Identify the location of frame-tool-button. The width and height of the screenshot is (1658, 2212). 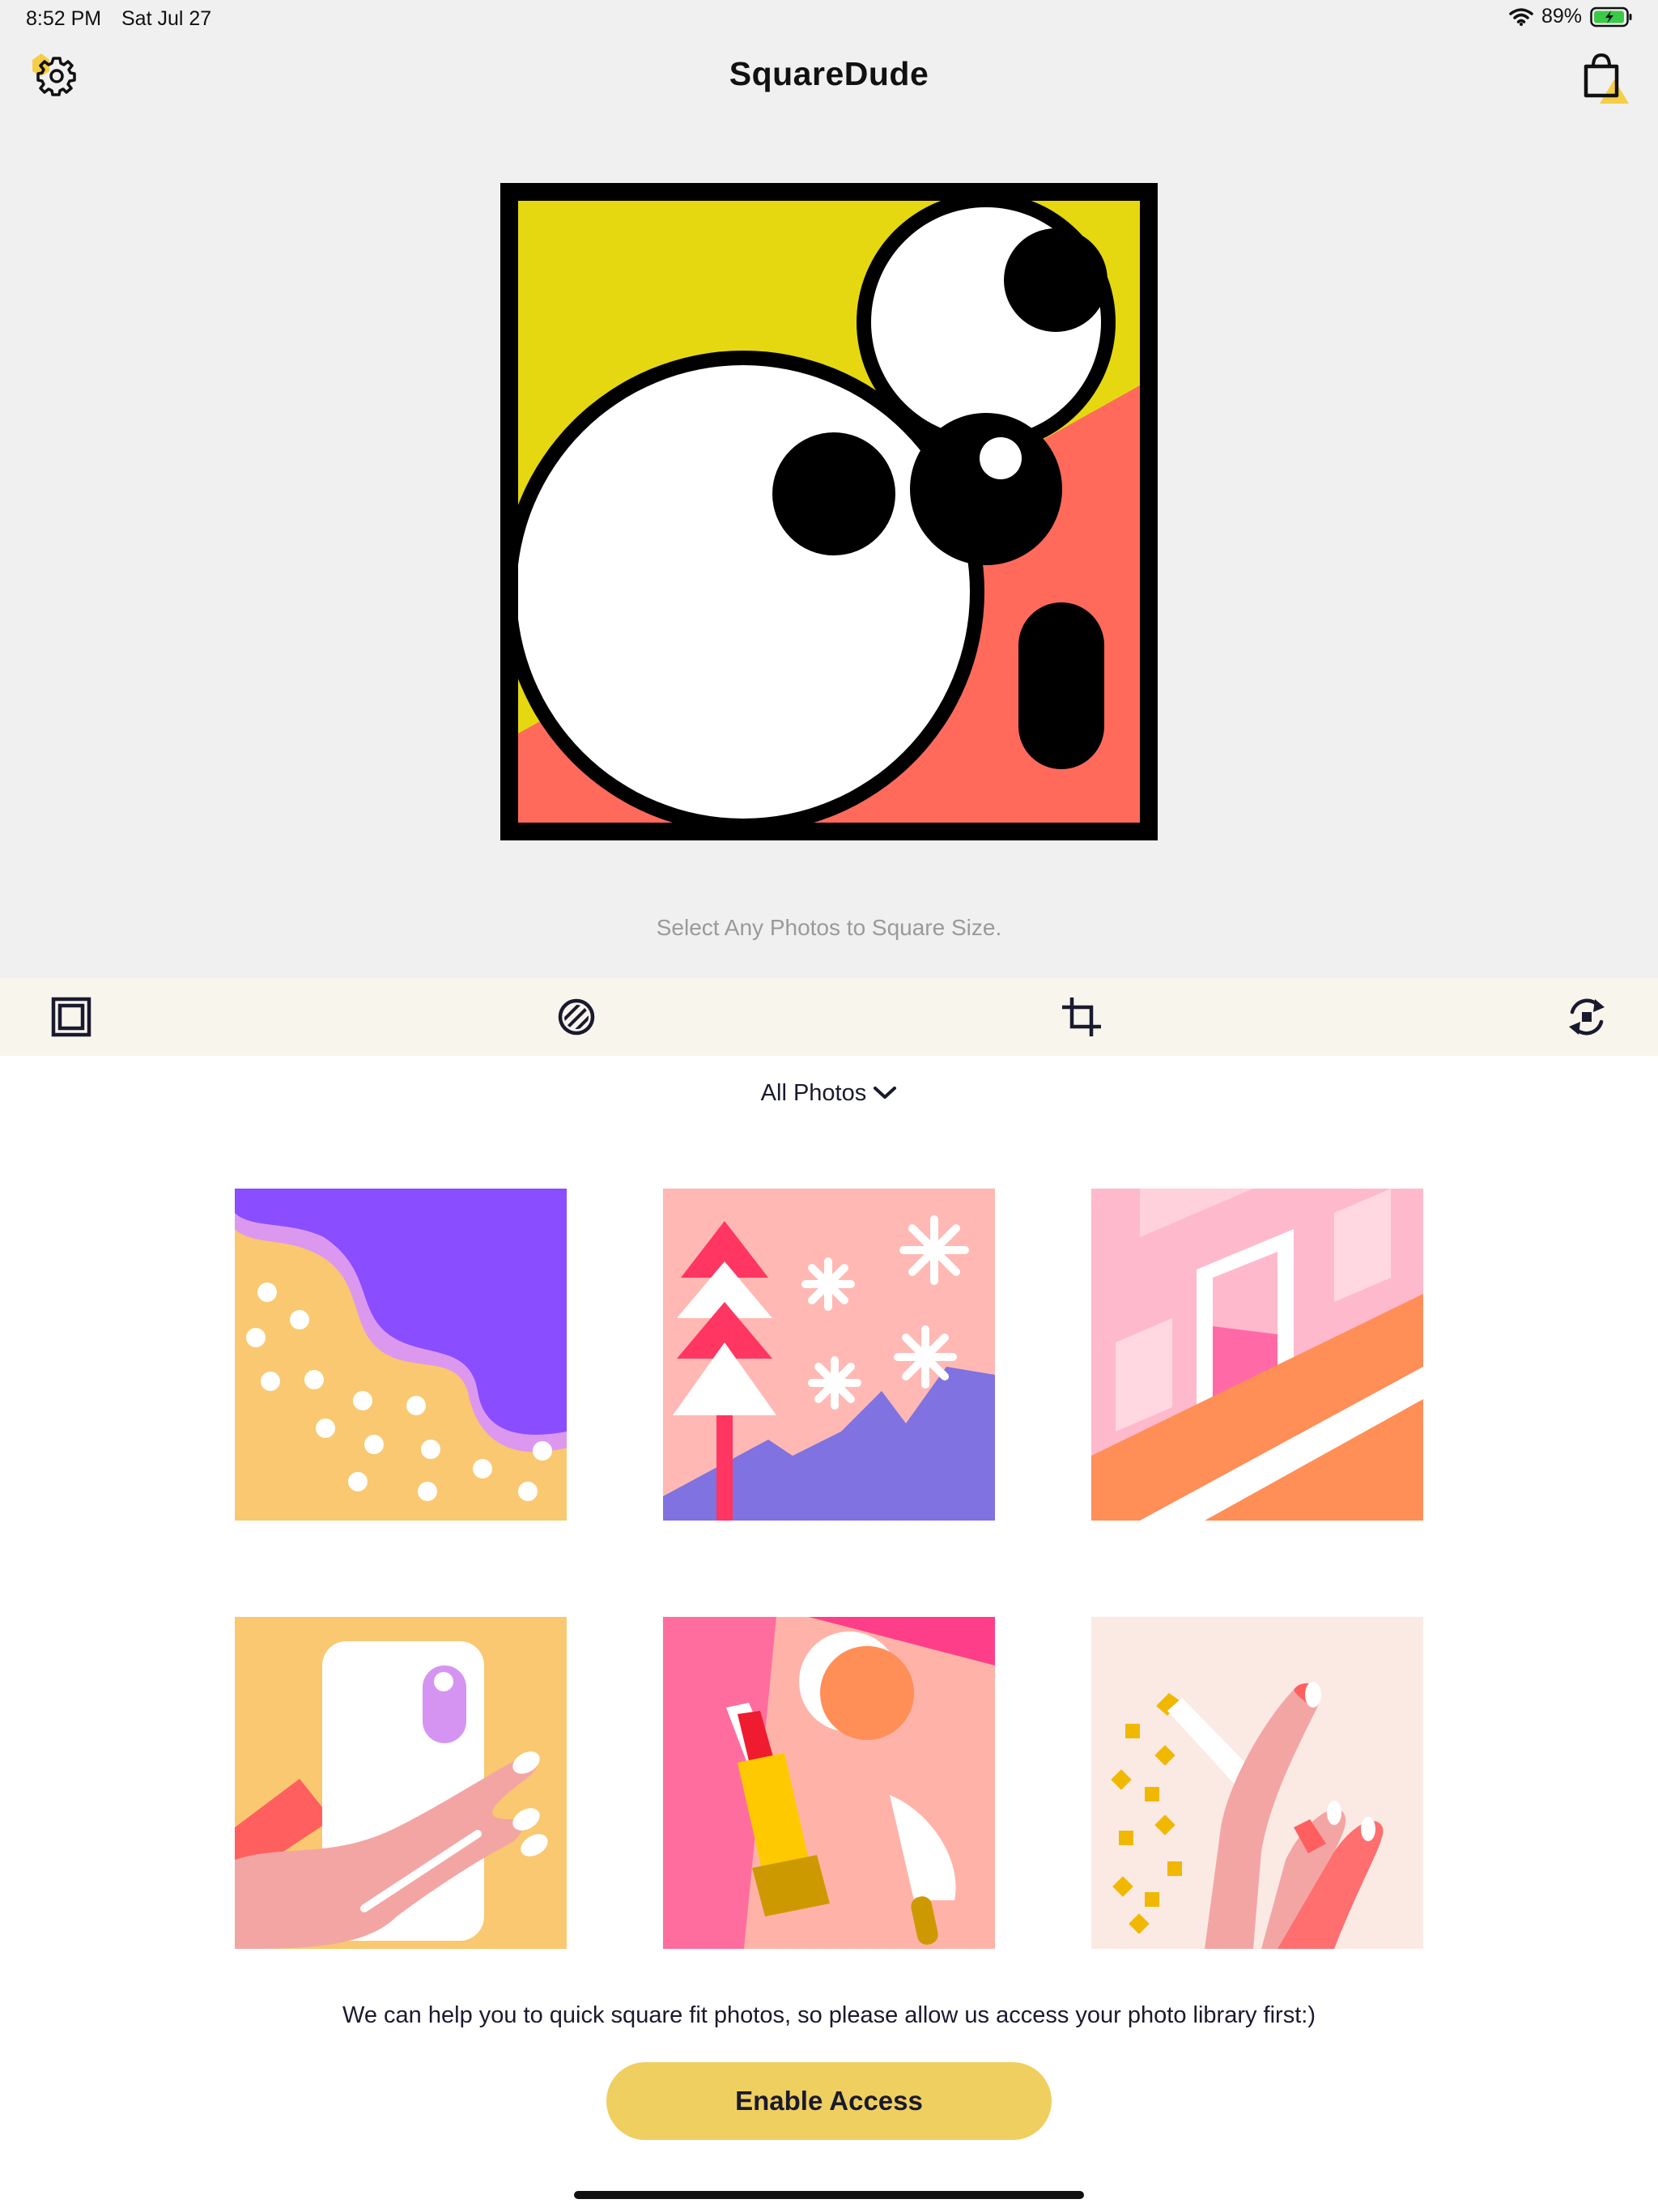
(71, 1017).